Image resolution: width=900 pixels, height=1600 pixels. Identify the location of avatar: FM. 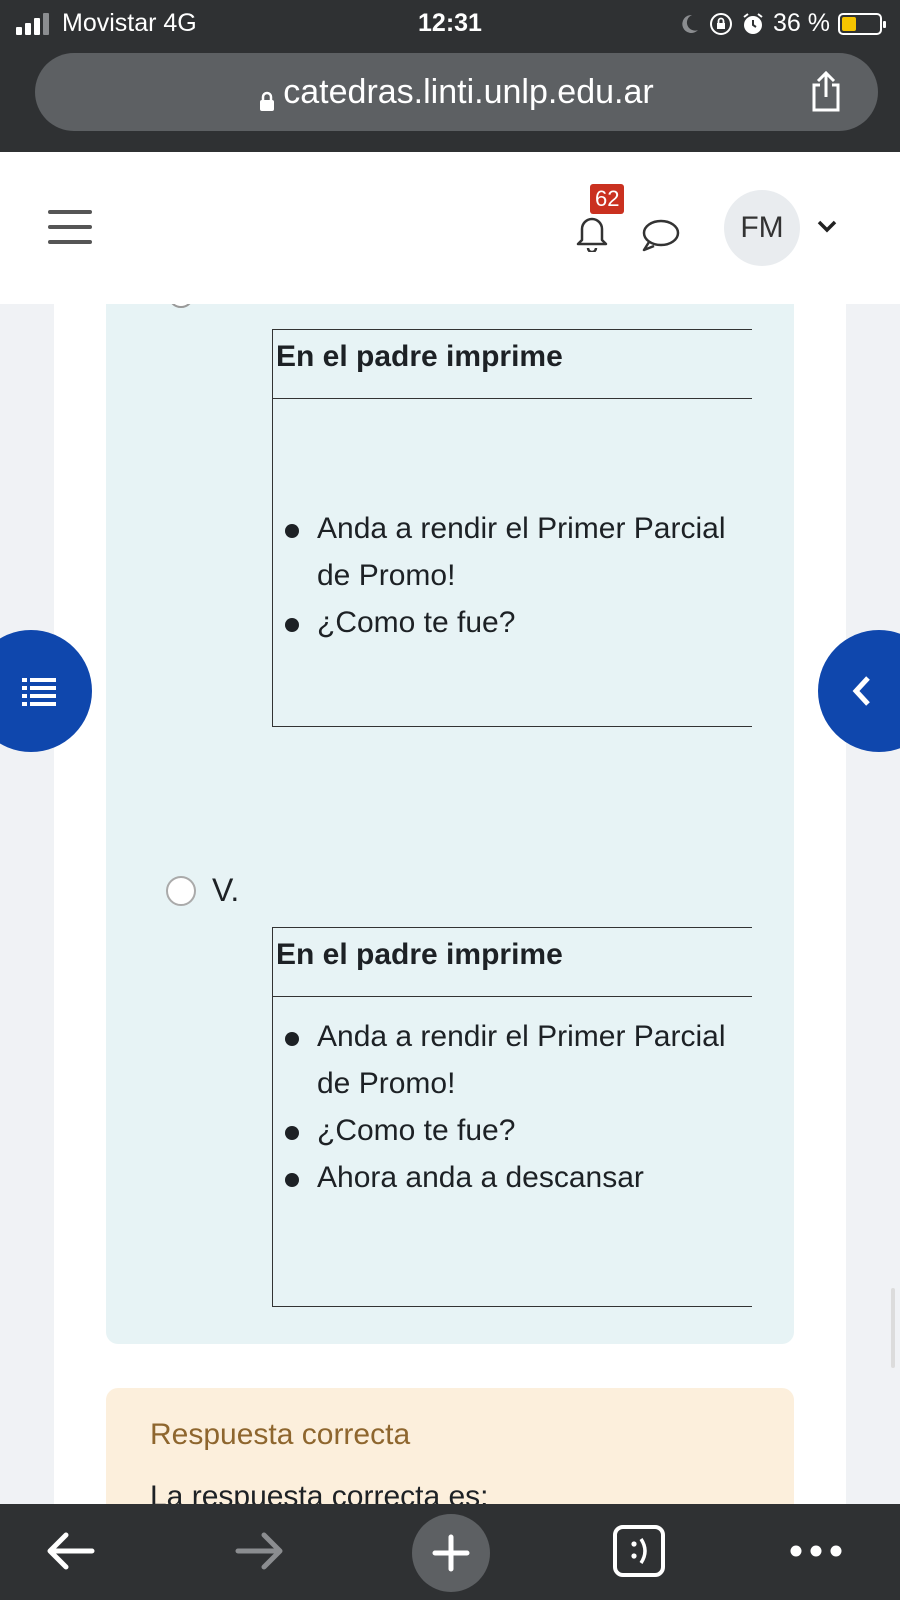
(762, 228).